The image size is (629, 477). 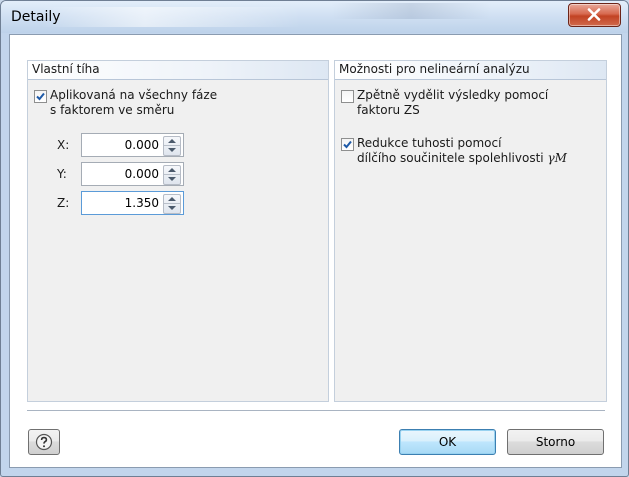 What do you see at coordinates (316, 411) in the screenshot?
I see `footer-divider` at bounding box center [316, 411].